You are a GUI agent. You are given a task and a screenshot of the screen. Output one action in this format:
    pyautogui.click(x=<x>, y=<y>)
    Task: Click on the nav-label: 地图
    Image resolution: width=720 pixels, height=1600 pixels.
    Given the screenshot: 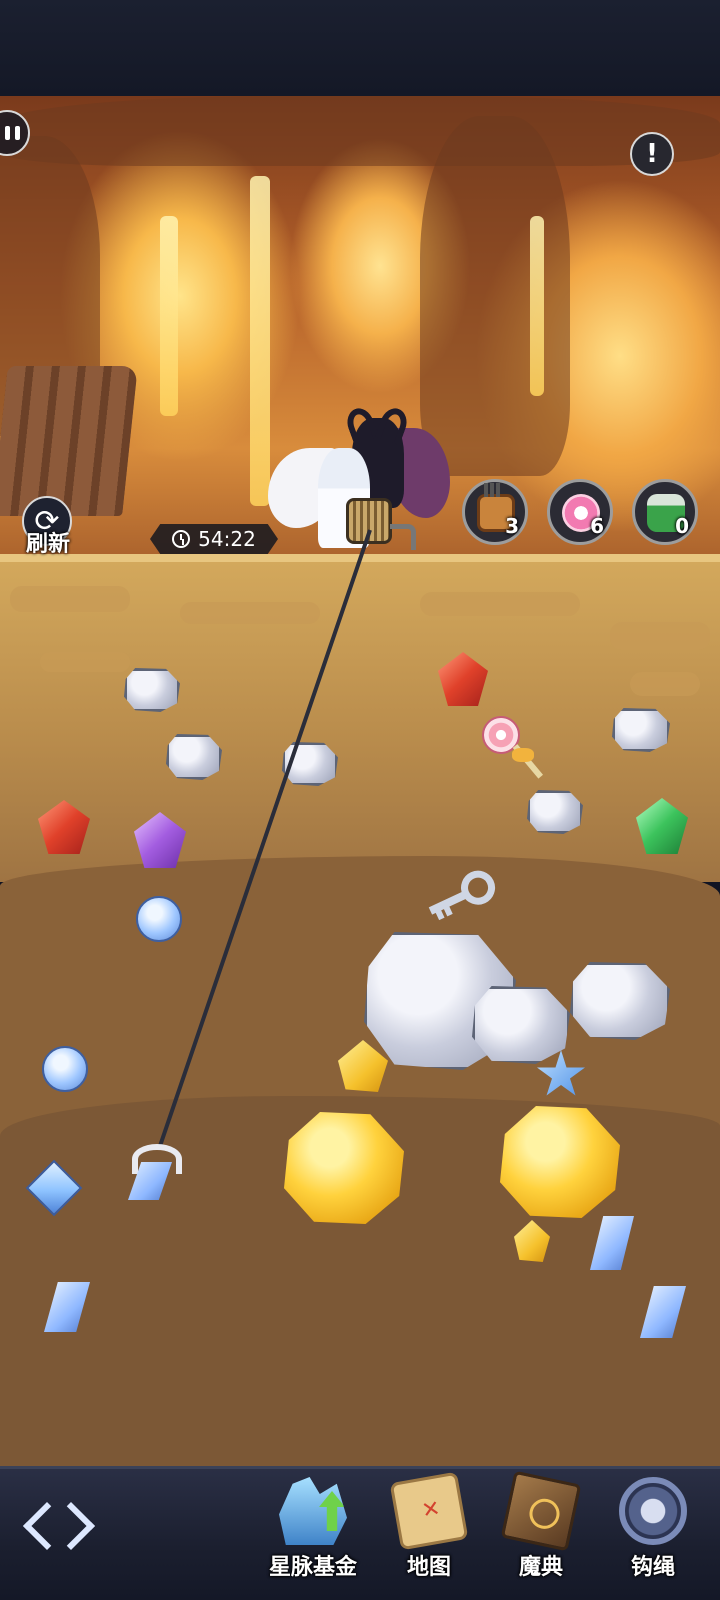 What is the action you would take?
    pyautogui.click(x=428, y=1567)
    